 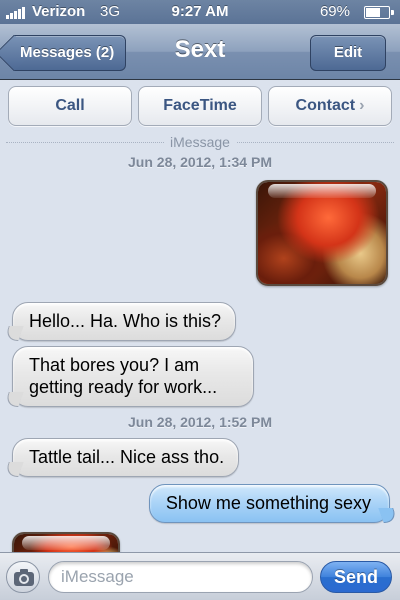 What do you see at coordinates (200, 422) in the screenshot?
I see `timestamp: Jun 28, 2012, 1:52 PM` at bounding box center [200, 422].